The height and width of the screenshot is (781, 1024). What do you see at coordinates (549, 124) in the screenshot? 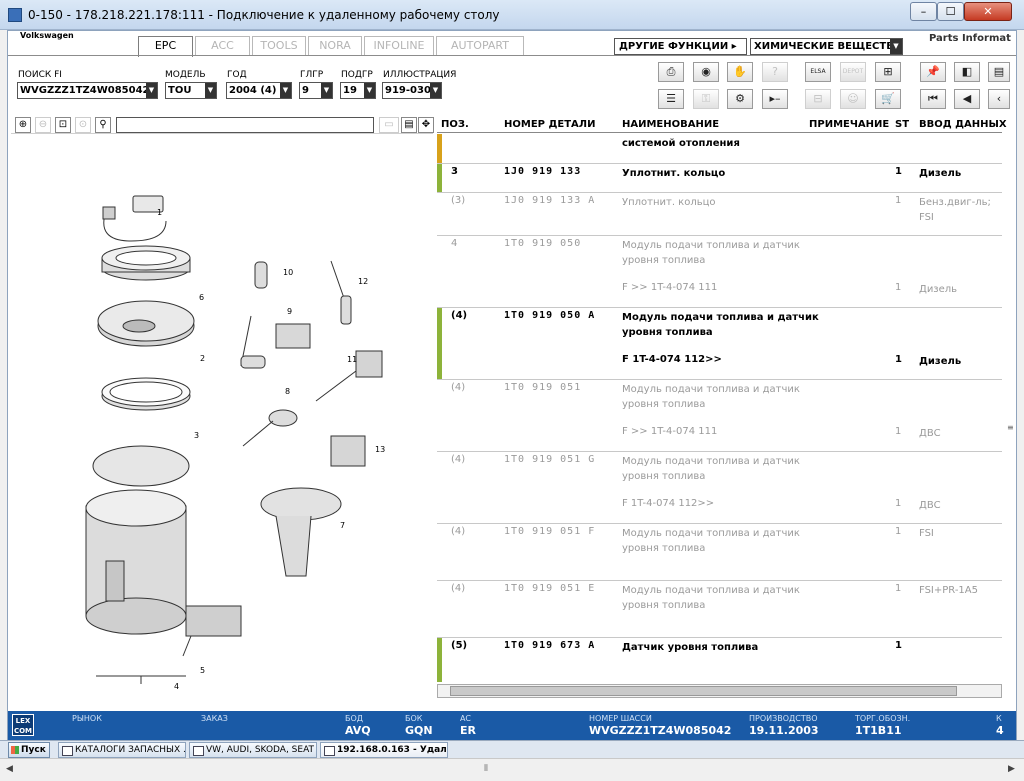
I see `col-part-number: НОМЕР ДЕТАЛИ` at bounding box center [549, 124].